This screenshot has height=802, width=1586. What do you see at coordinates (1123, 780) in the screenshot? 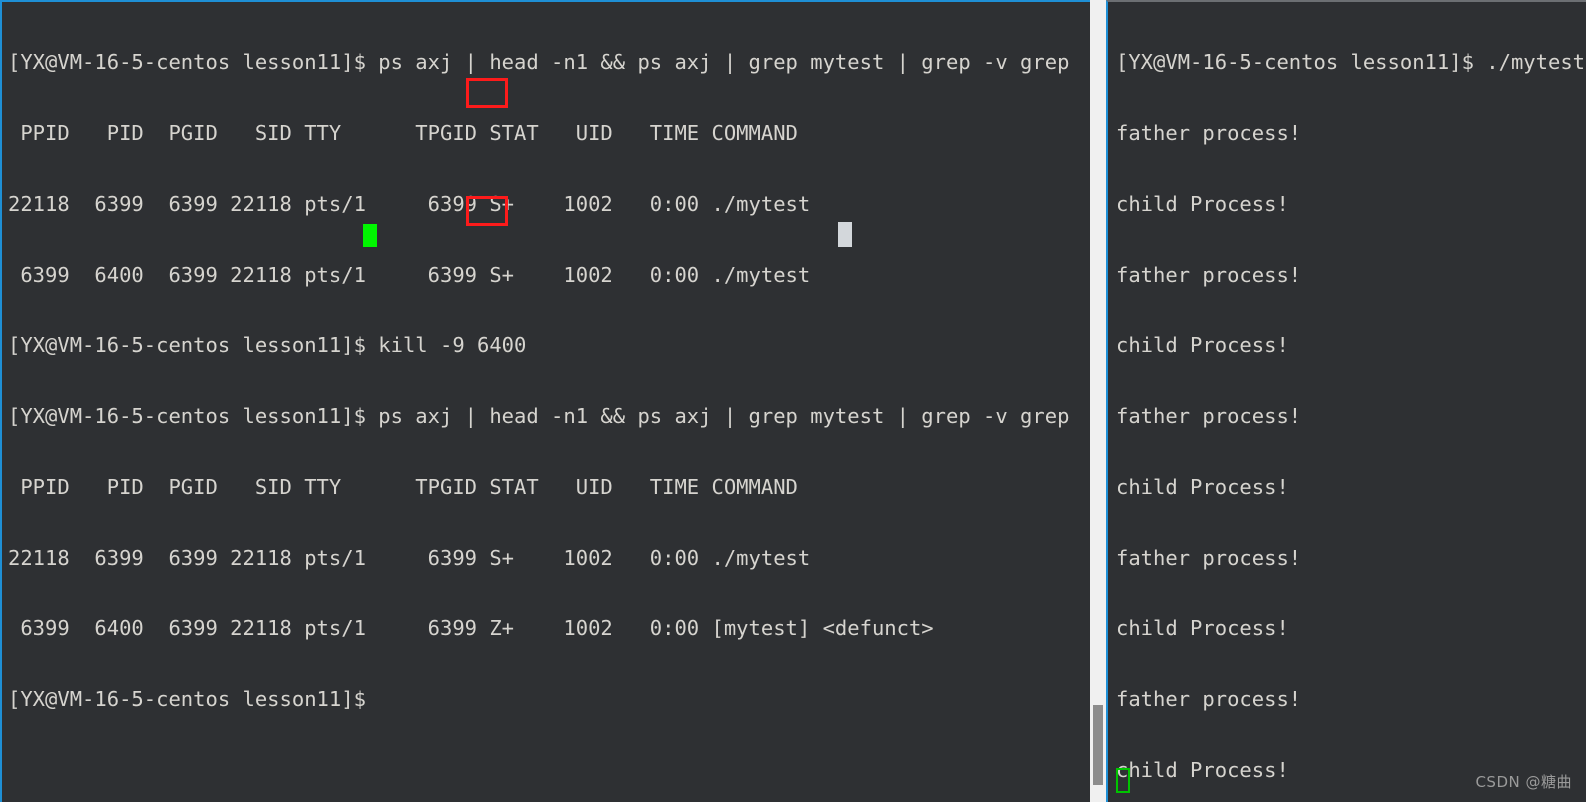
I see `terminal-cursor-inactive` at bounding box center [1123, 780].